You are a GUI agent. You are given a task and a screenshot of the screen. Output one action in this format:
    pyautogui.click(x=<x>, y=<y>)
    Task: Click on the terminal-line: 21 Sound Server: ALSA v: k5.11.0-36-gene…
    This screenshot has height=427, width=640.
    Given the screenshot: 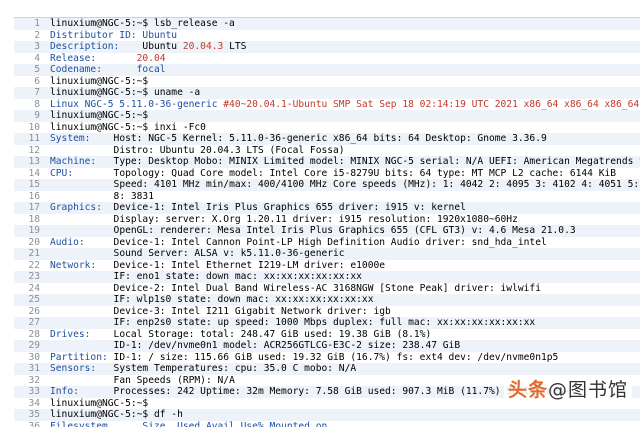 What is the action you would take?
    pyautogui.click(x=327, y=254)
    